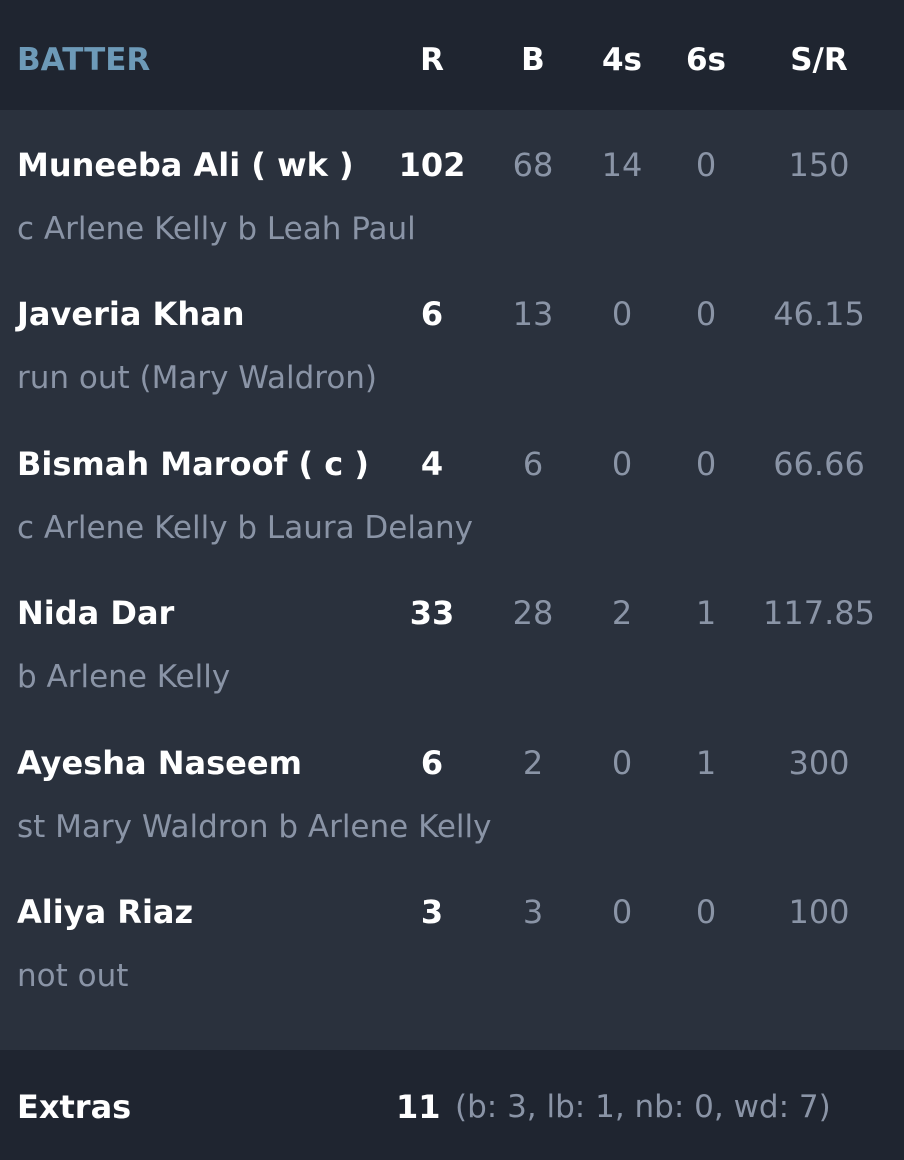  Describe the element at coordinates (643, 1107) in the screenshot. I see `extras-breakdown: (b: 3, lb: 1, nb: 0, wd: 7)` at that location.